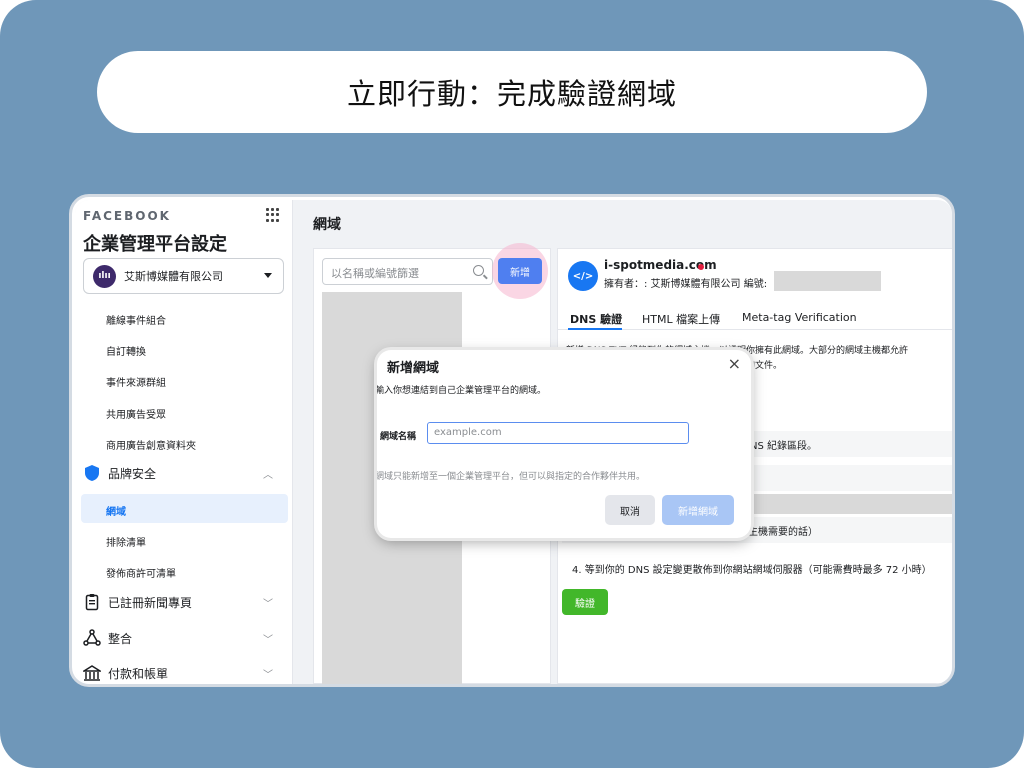 The width and height of the screenshot is (1024, 768). What do you see at coordinates (136, 413) in the screenshot?
I see `sidebar-item-shared-audiences: 共用廣告受眾` at bounding box center [136, 413].